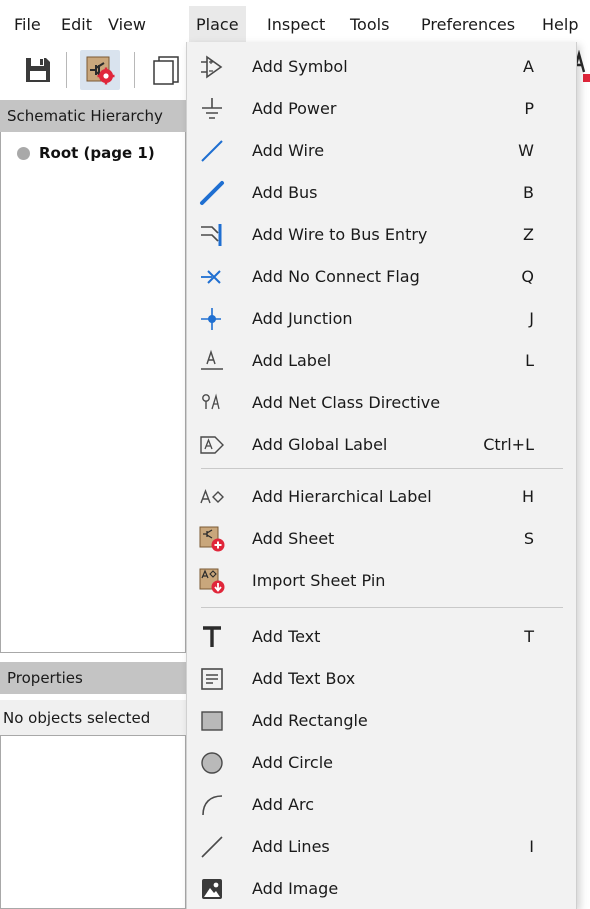 Image resolution: width=590 pixels, height=909 pixels. I want to click on menu-item-shortcut: I, so click(531, 846).